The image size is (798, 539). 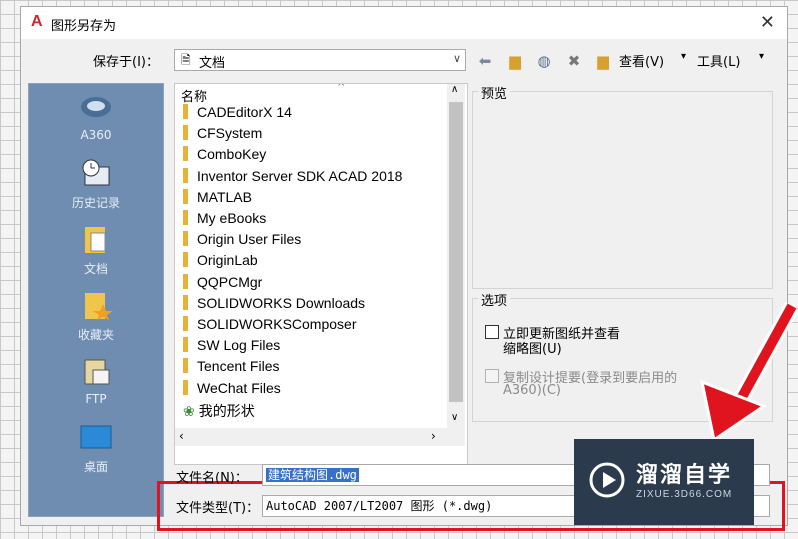 I want to click on watermark: 溜溜自学 ZIXUE.3D66.COM, so click(x=664, y=482).